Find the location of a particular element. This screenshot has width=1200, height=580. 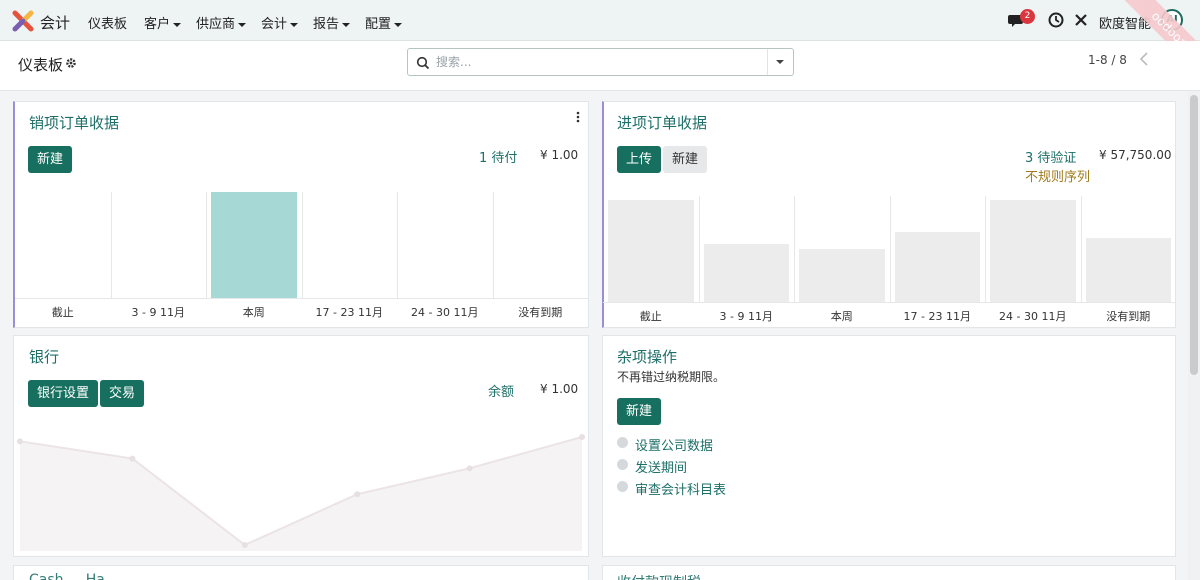

menu-configuration: 配置 is located at coordinates (384, 22).